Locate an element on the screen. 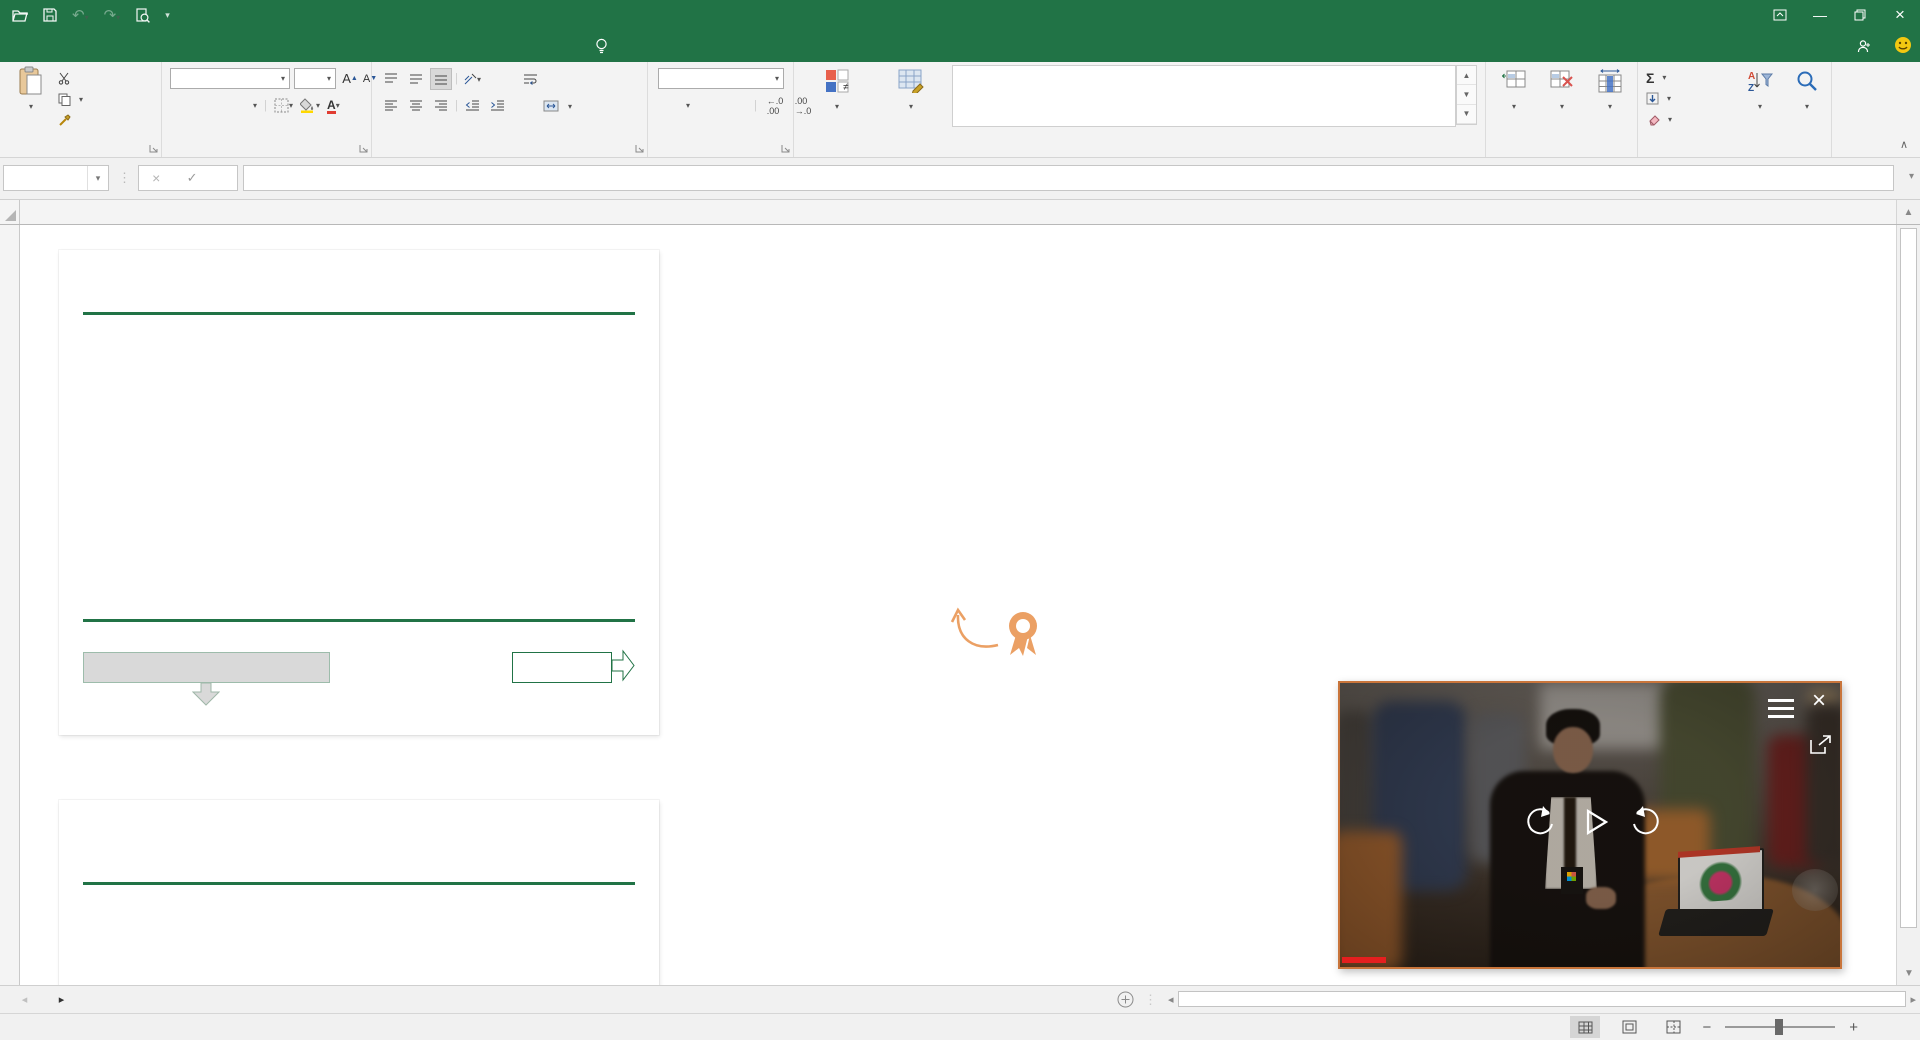  merge-center-icon is located at coordinates (551, 106).